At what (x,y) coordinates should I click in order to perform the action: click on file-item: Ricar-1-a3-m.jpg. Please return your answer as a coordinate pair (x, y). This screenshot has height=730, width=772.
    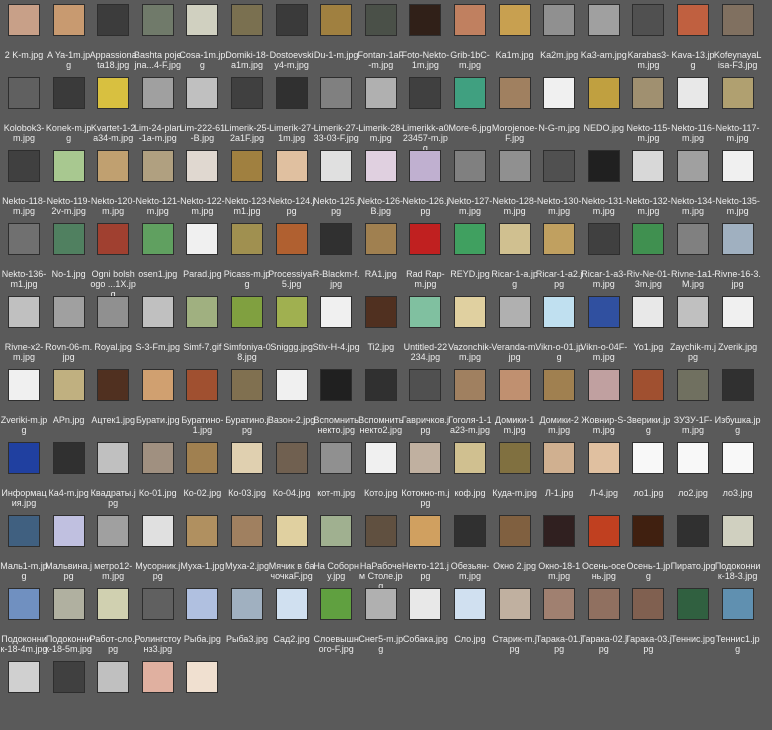
    Looking at the image, I should click on (603, 255).